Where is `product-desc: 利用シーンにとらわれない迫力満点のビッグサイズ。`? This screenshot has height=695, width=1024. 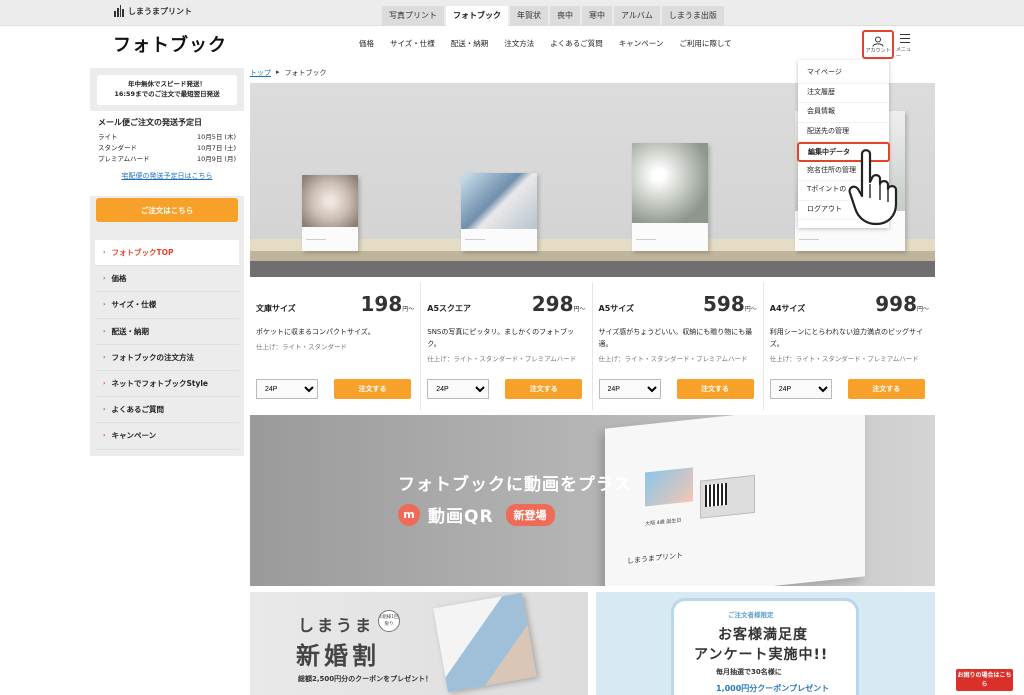 product-desc: 利用シーンにとらわれない迫力満点のビッグサイズ。 is located at coordinates (846, 338).